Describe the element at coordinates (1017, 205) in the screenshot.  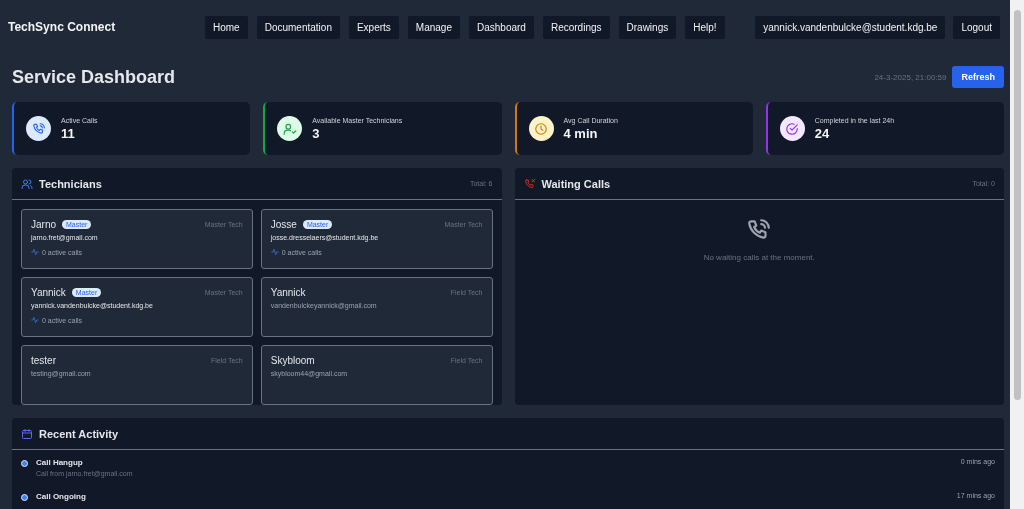
I see `scrollbar-thumb` at that location.